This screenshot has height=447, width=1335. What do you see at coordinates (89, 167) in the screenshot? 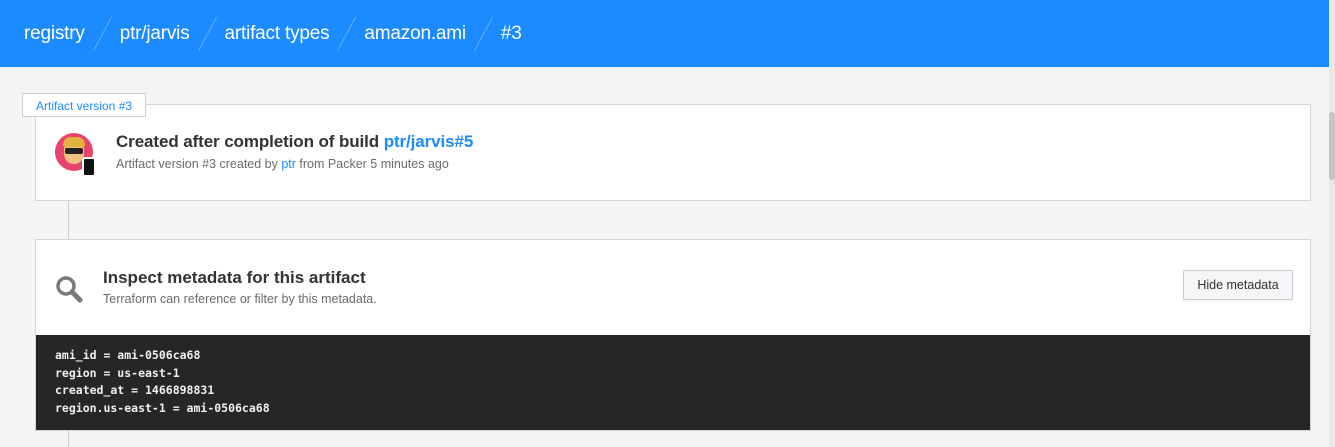
I see `packer-badge-icon` at bounding box center [89, 167].